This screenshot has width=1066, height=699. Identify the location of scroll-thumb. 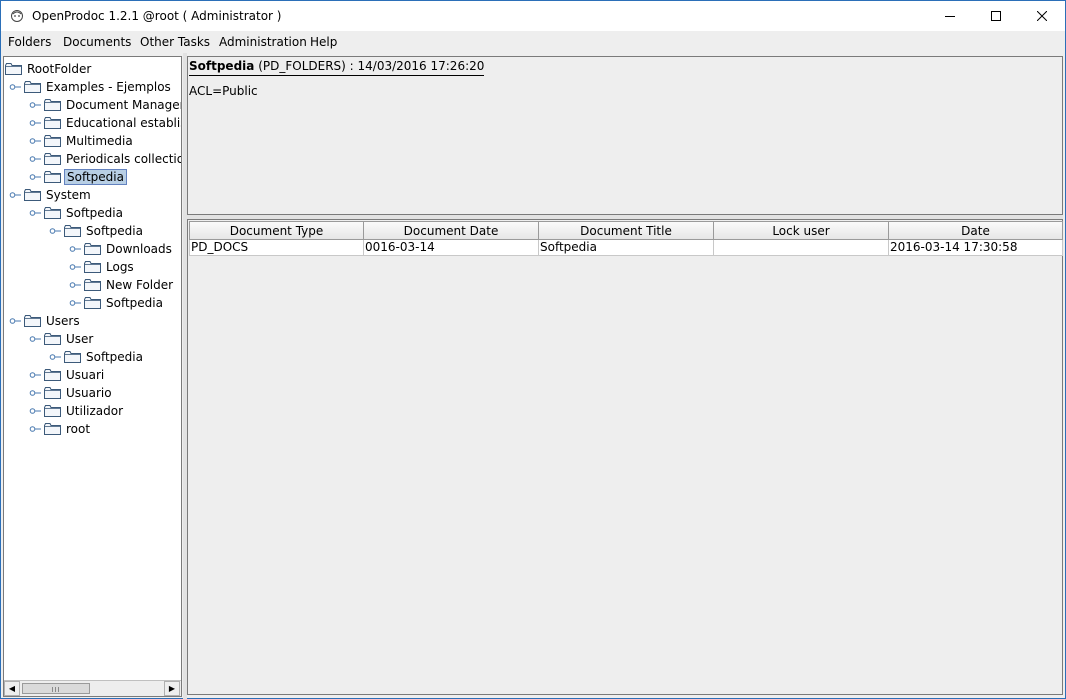
(56, 688).